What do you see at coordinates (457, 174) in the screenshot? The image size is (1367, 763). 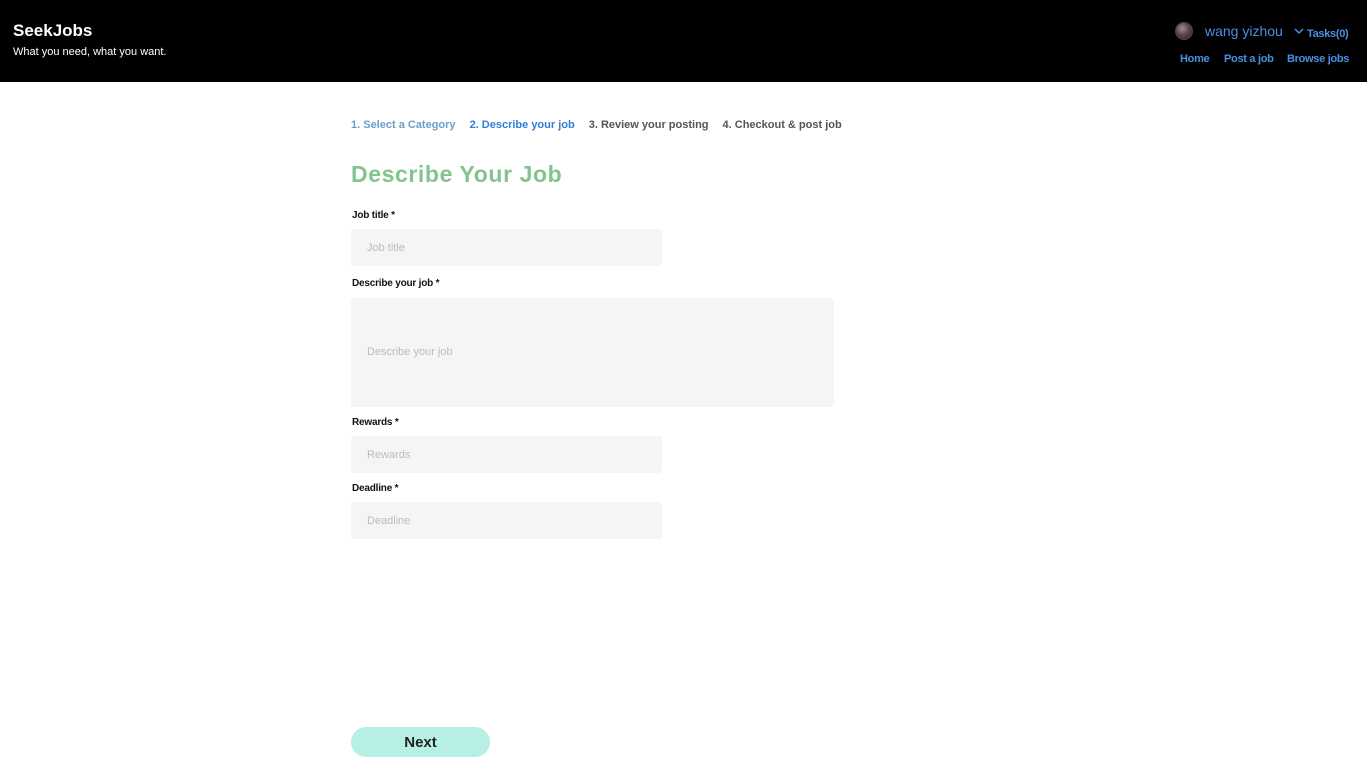 I see `page-title: Describe Your Job` at bounding box center [457, 174].